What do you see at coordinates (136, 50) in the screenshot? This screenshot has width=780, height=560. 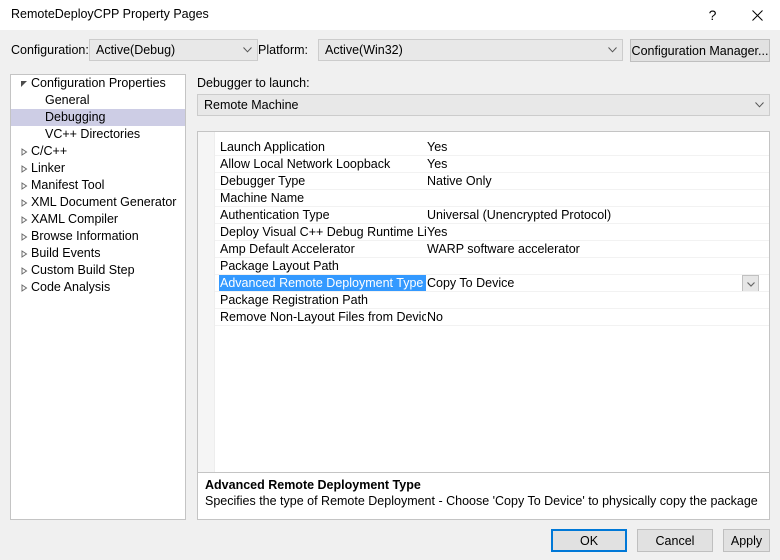 I see `configuration-value: Active(Debug)` at bounding box center [136, 50].